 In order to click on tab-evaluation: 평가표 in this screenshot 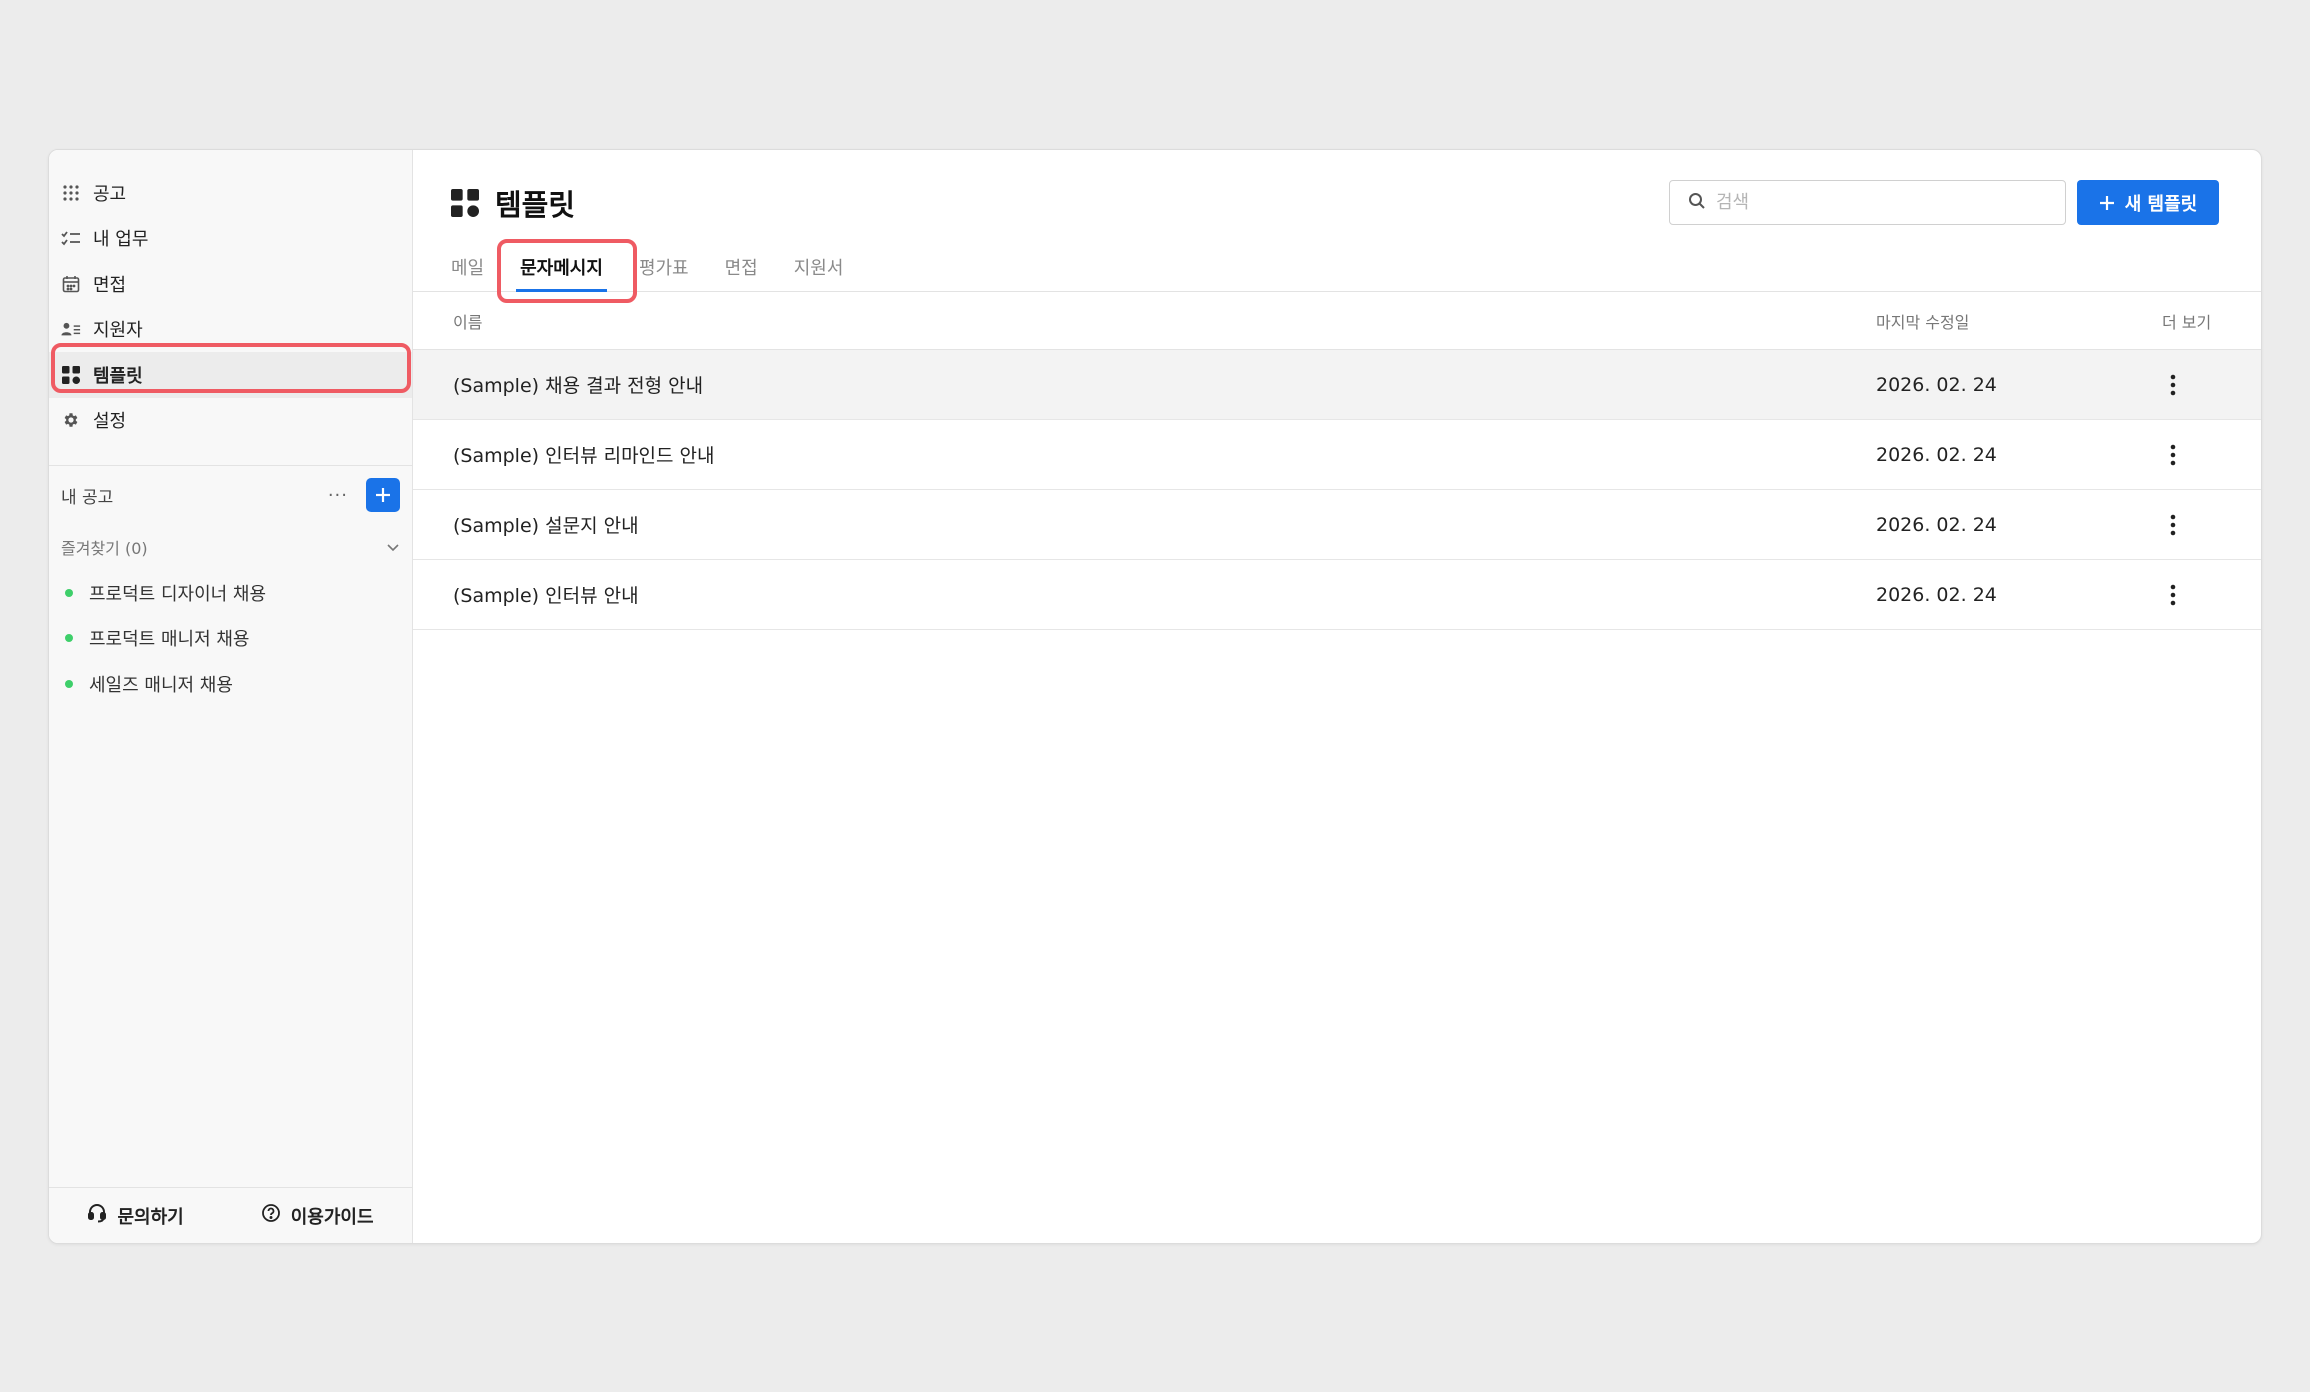, I will do `click(664, 267)`.